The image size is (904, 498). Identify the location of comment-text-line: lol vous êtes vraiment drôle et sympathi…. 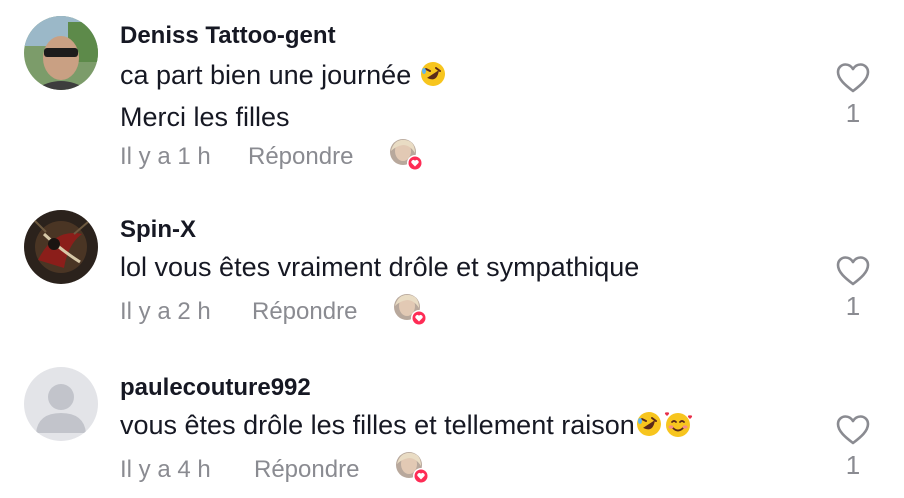
(380, 267).